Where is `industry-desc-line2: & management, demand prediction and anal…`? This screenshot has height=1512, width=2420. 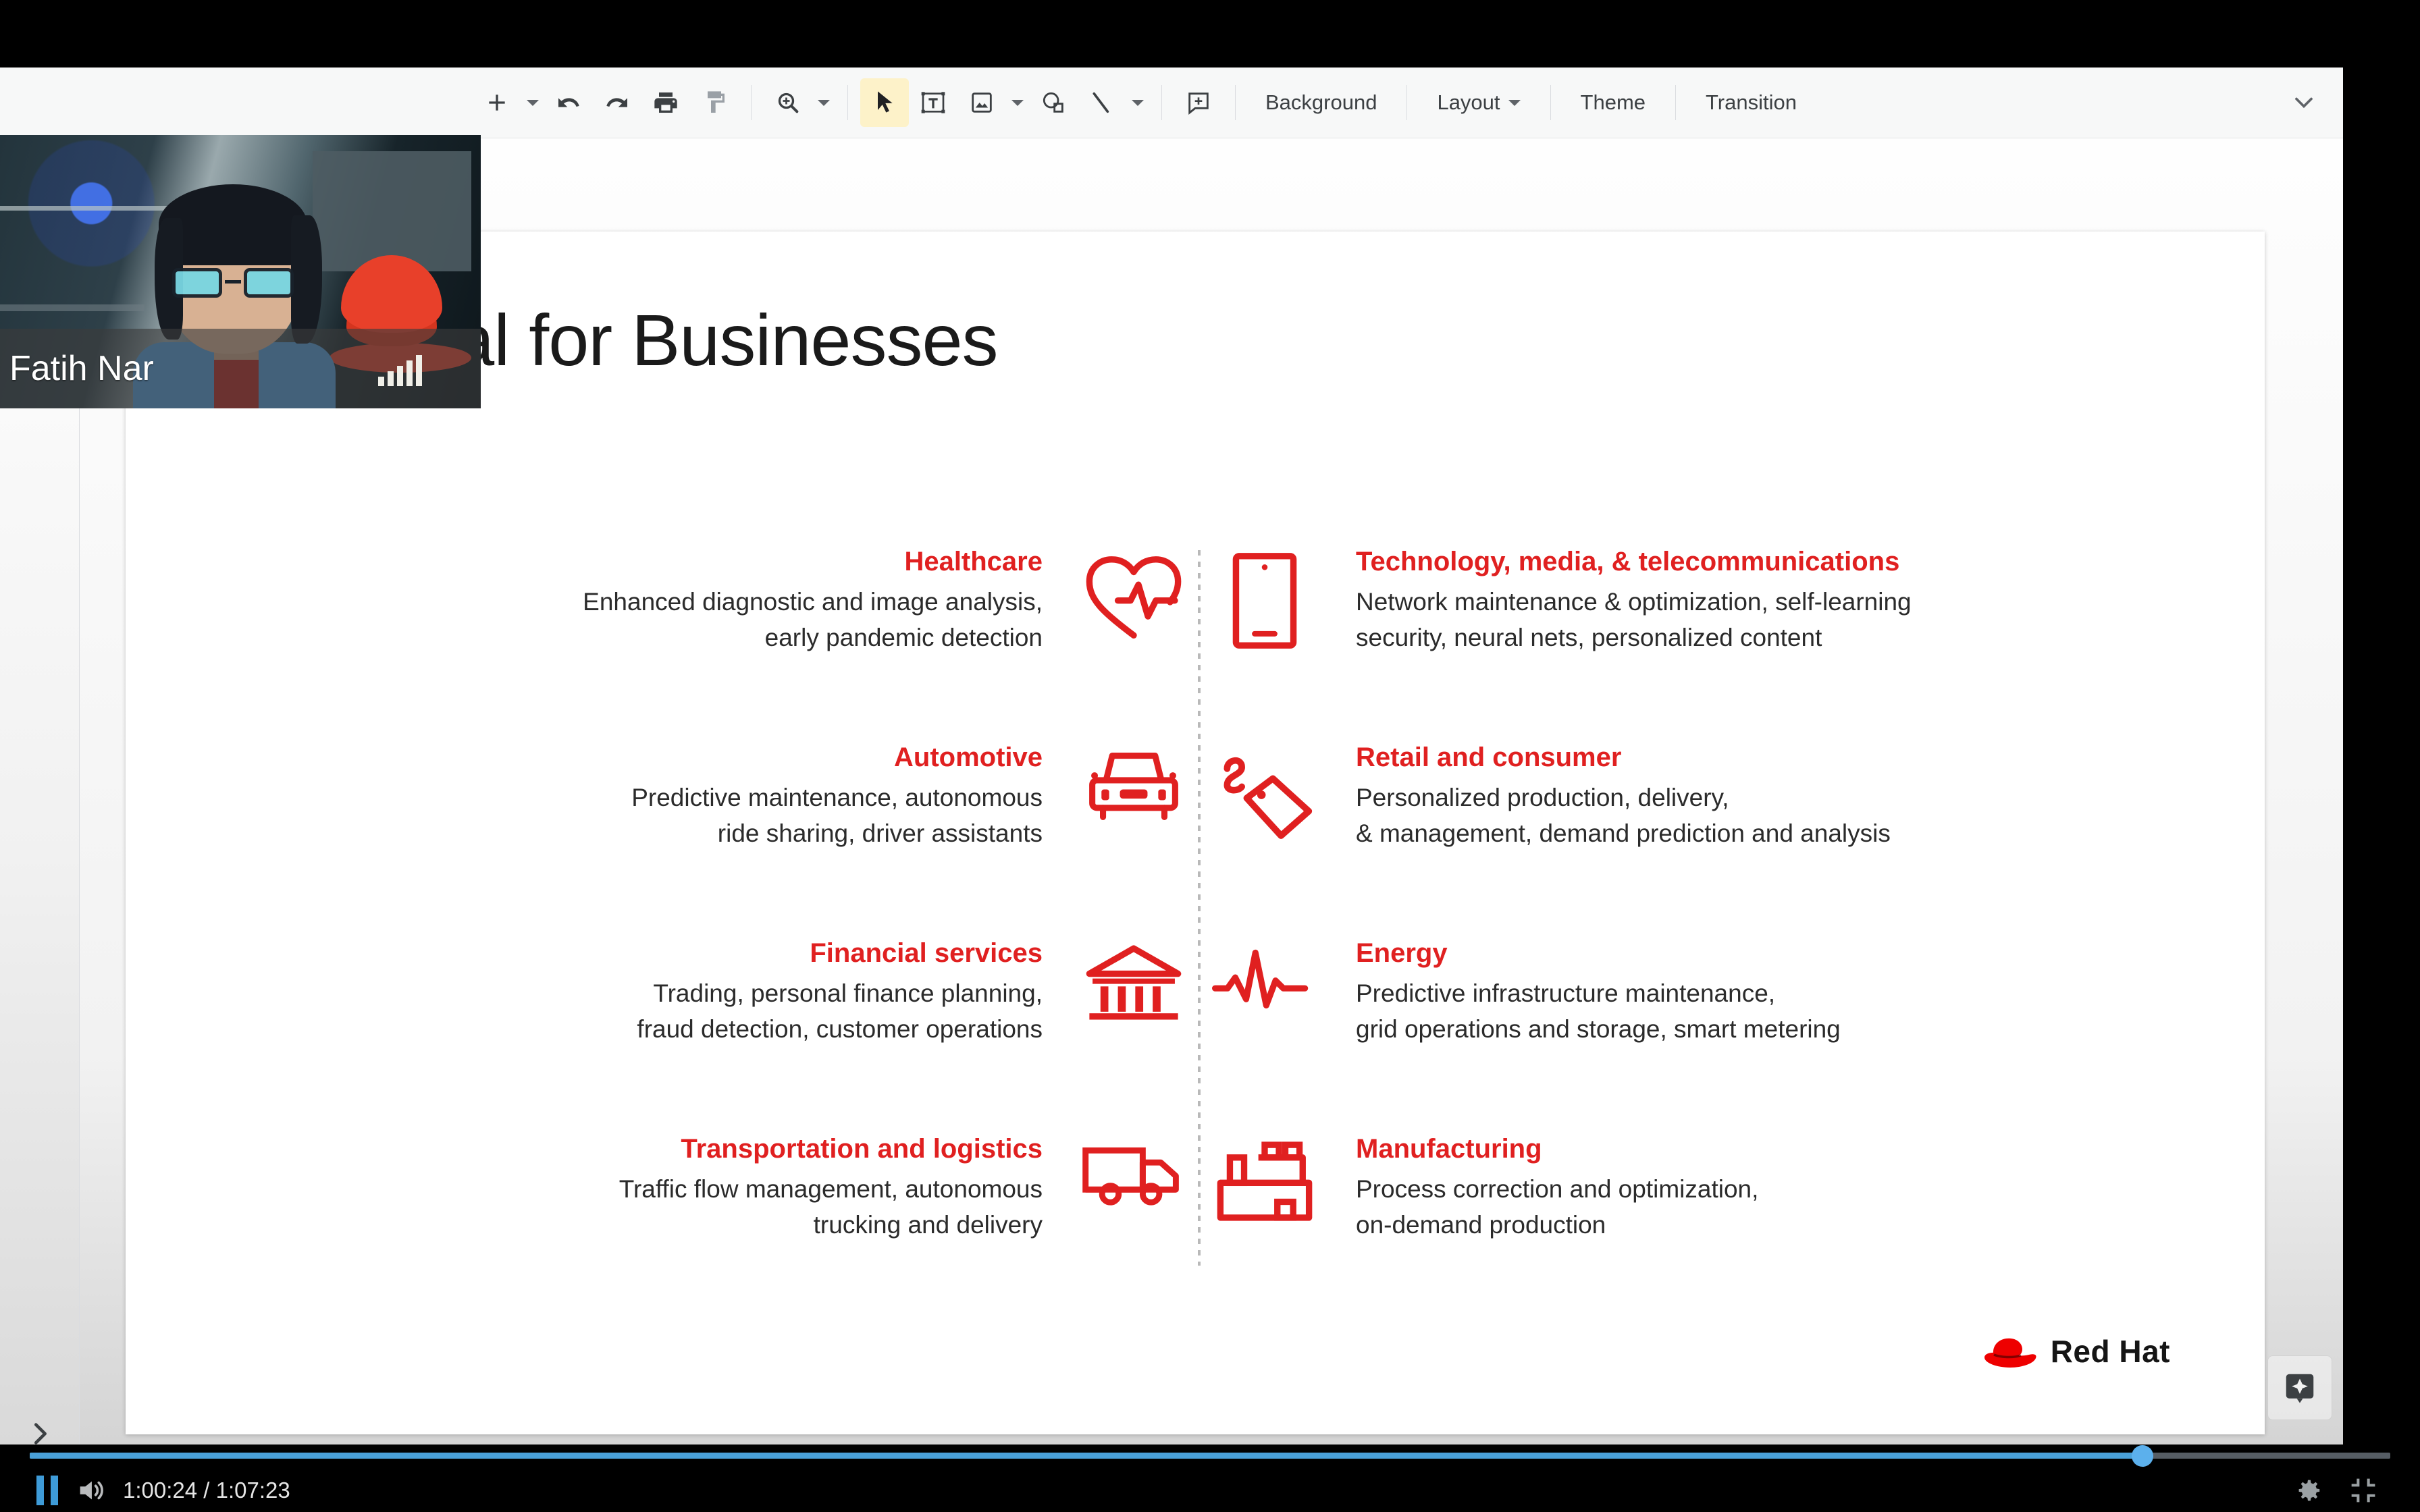 industry-desc-line2: & management, demand prediction and anal… is located at coordinates (1623, 833).